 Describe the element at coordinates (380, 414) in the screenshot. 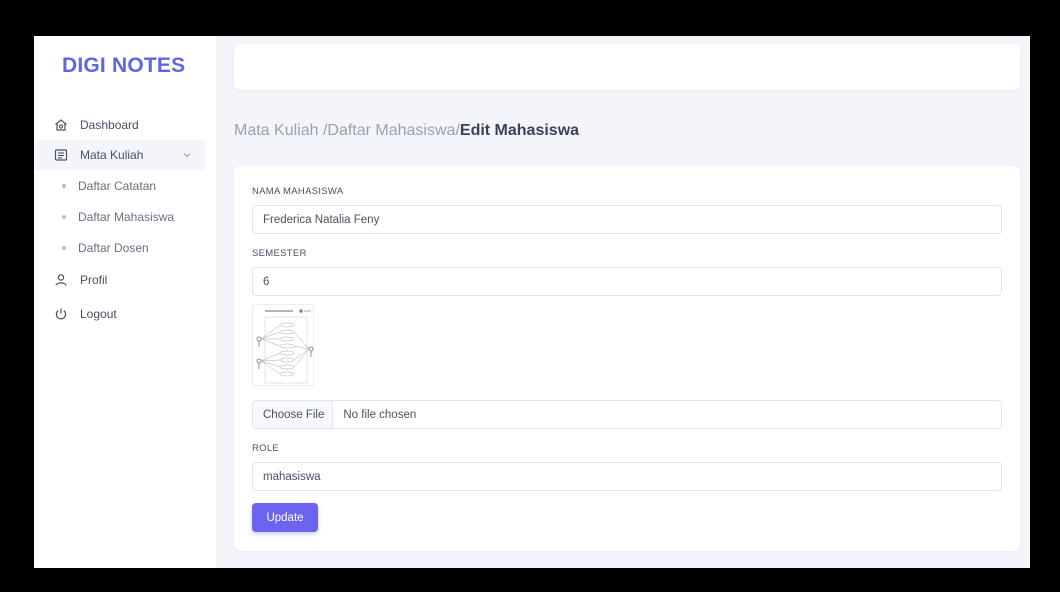

I see `file-status-text: No file chosen` at that location.